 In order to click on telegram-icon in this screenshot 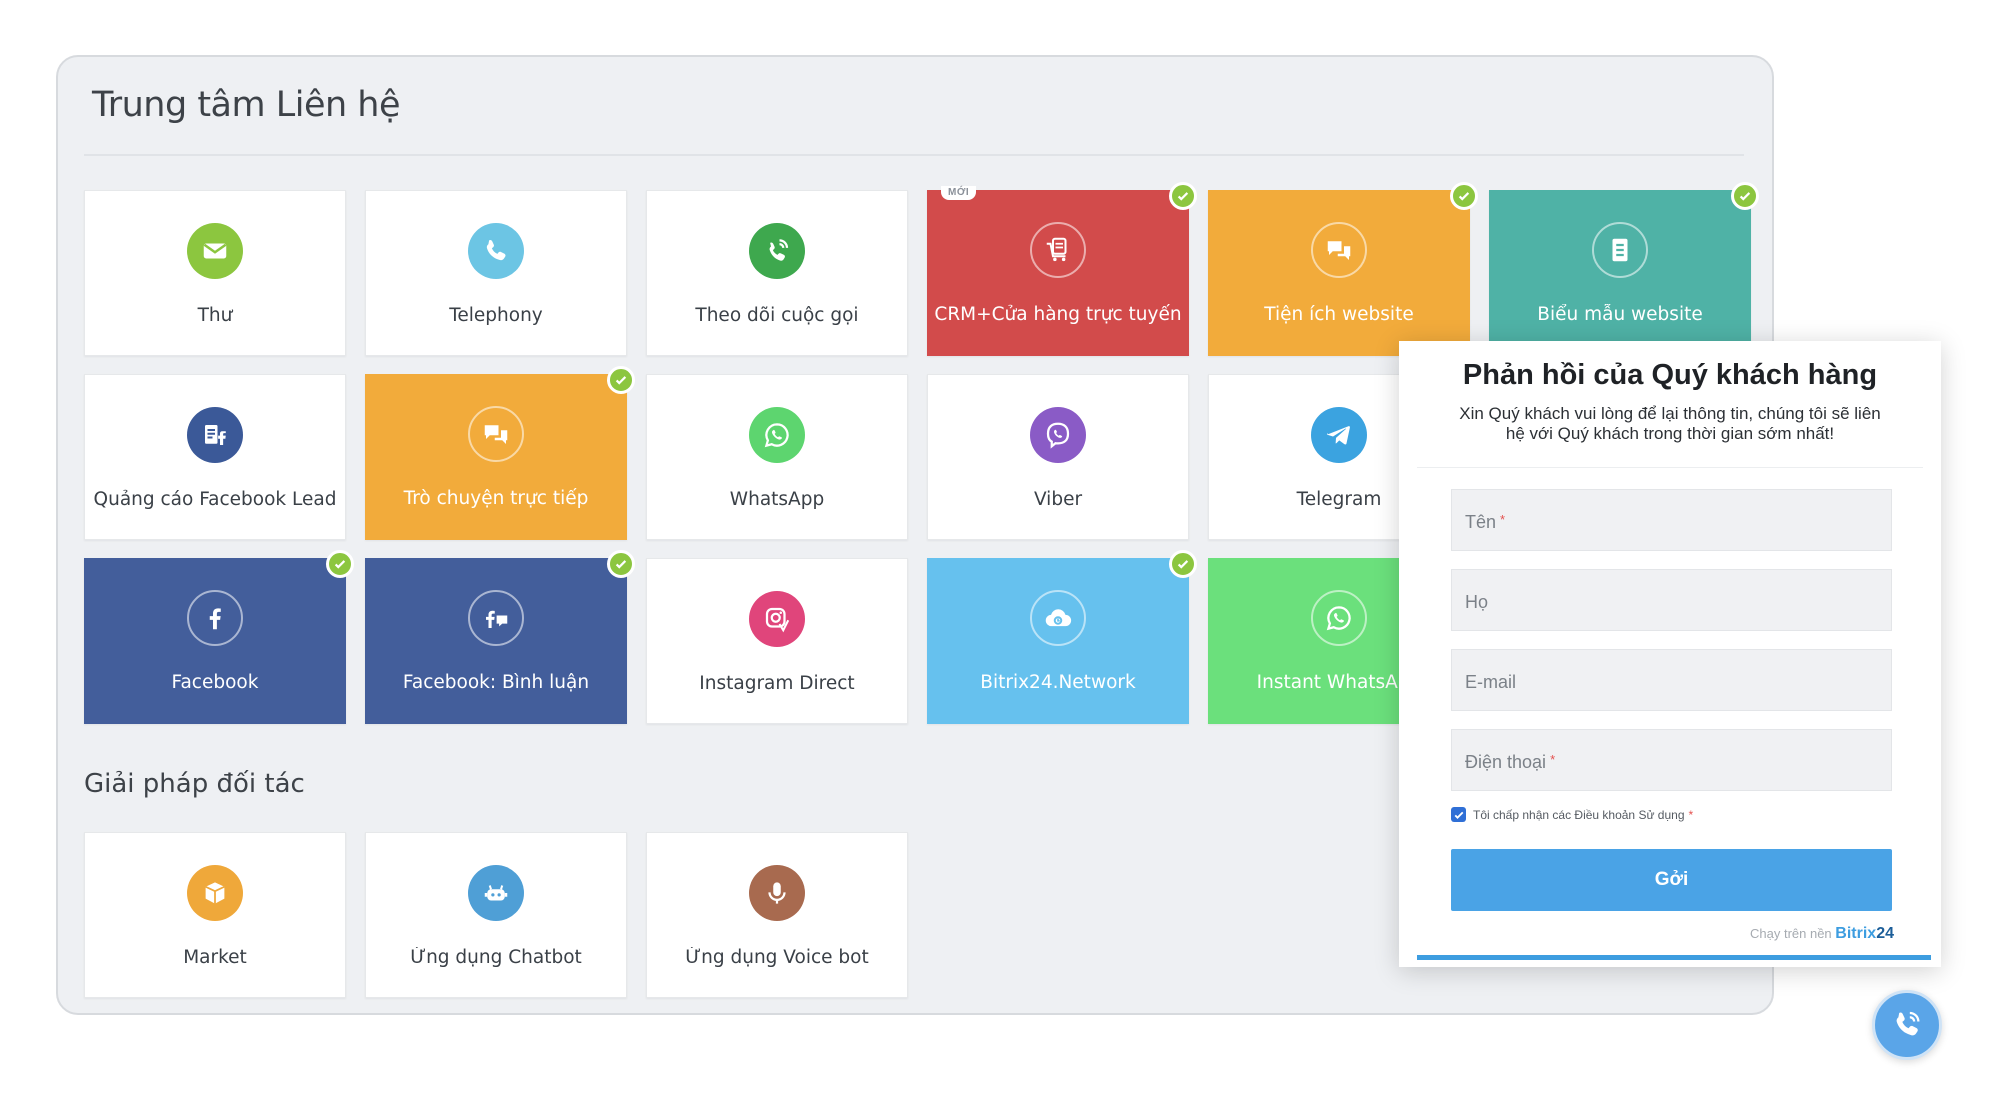, I will do `click(1339, 435)`.